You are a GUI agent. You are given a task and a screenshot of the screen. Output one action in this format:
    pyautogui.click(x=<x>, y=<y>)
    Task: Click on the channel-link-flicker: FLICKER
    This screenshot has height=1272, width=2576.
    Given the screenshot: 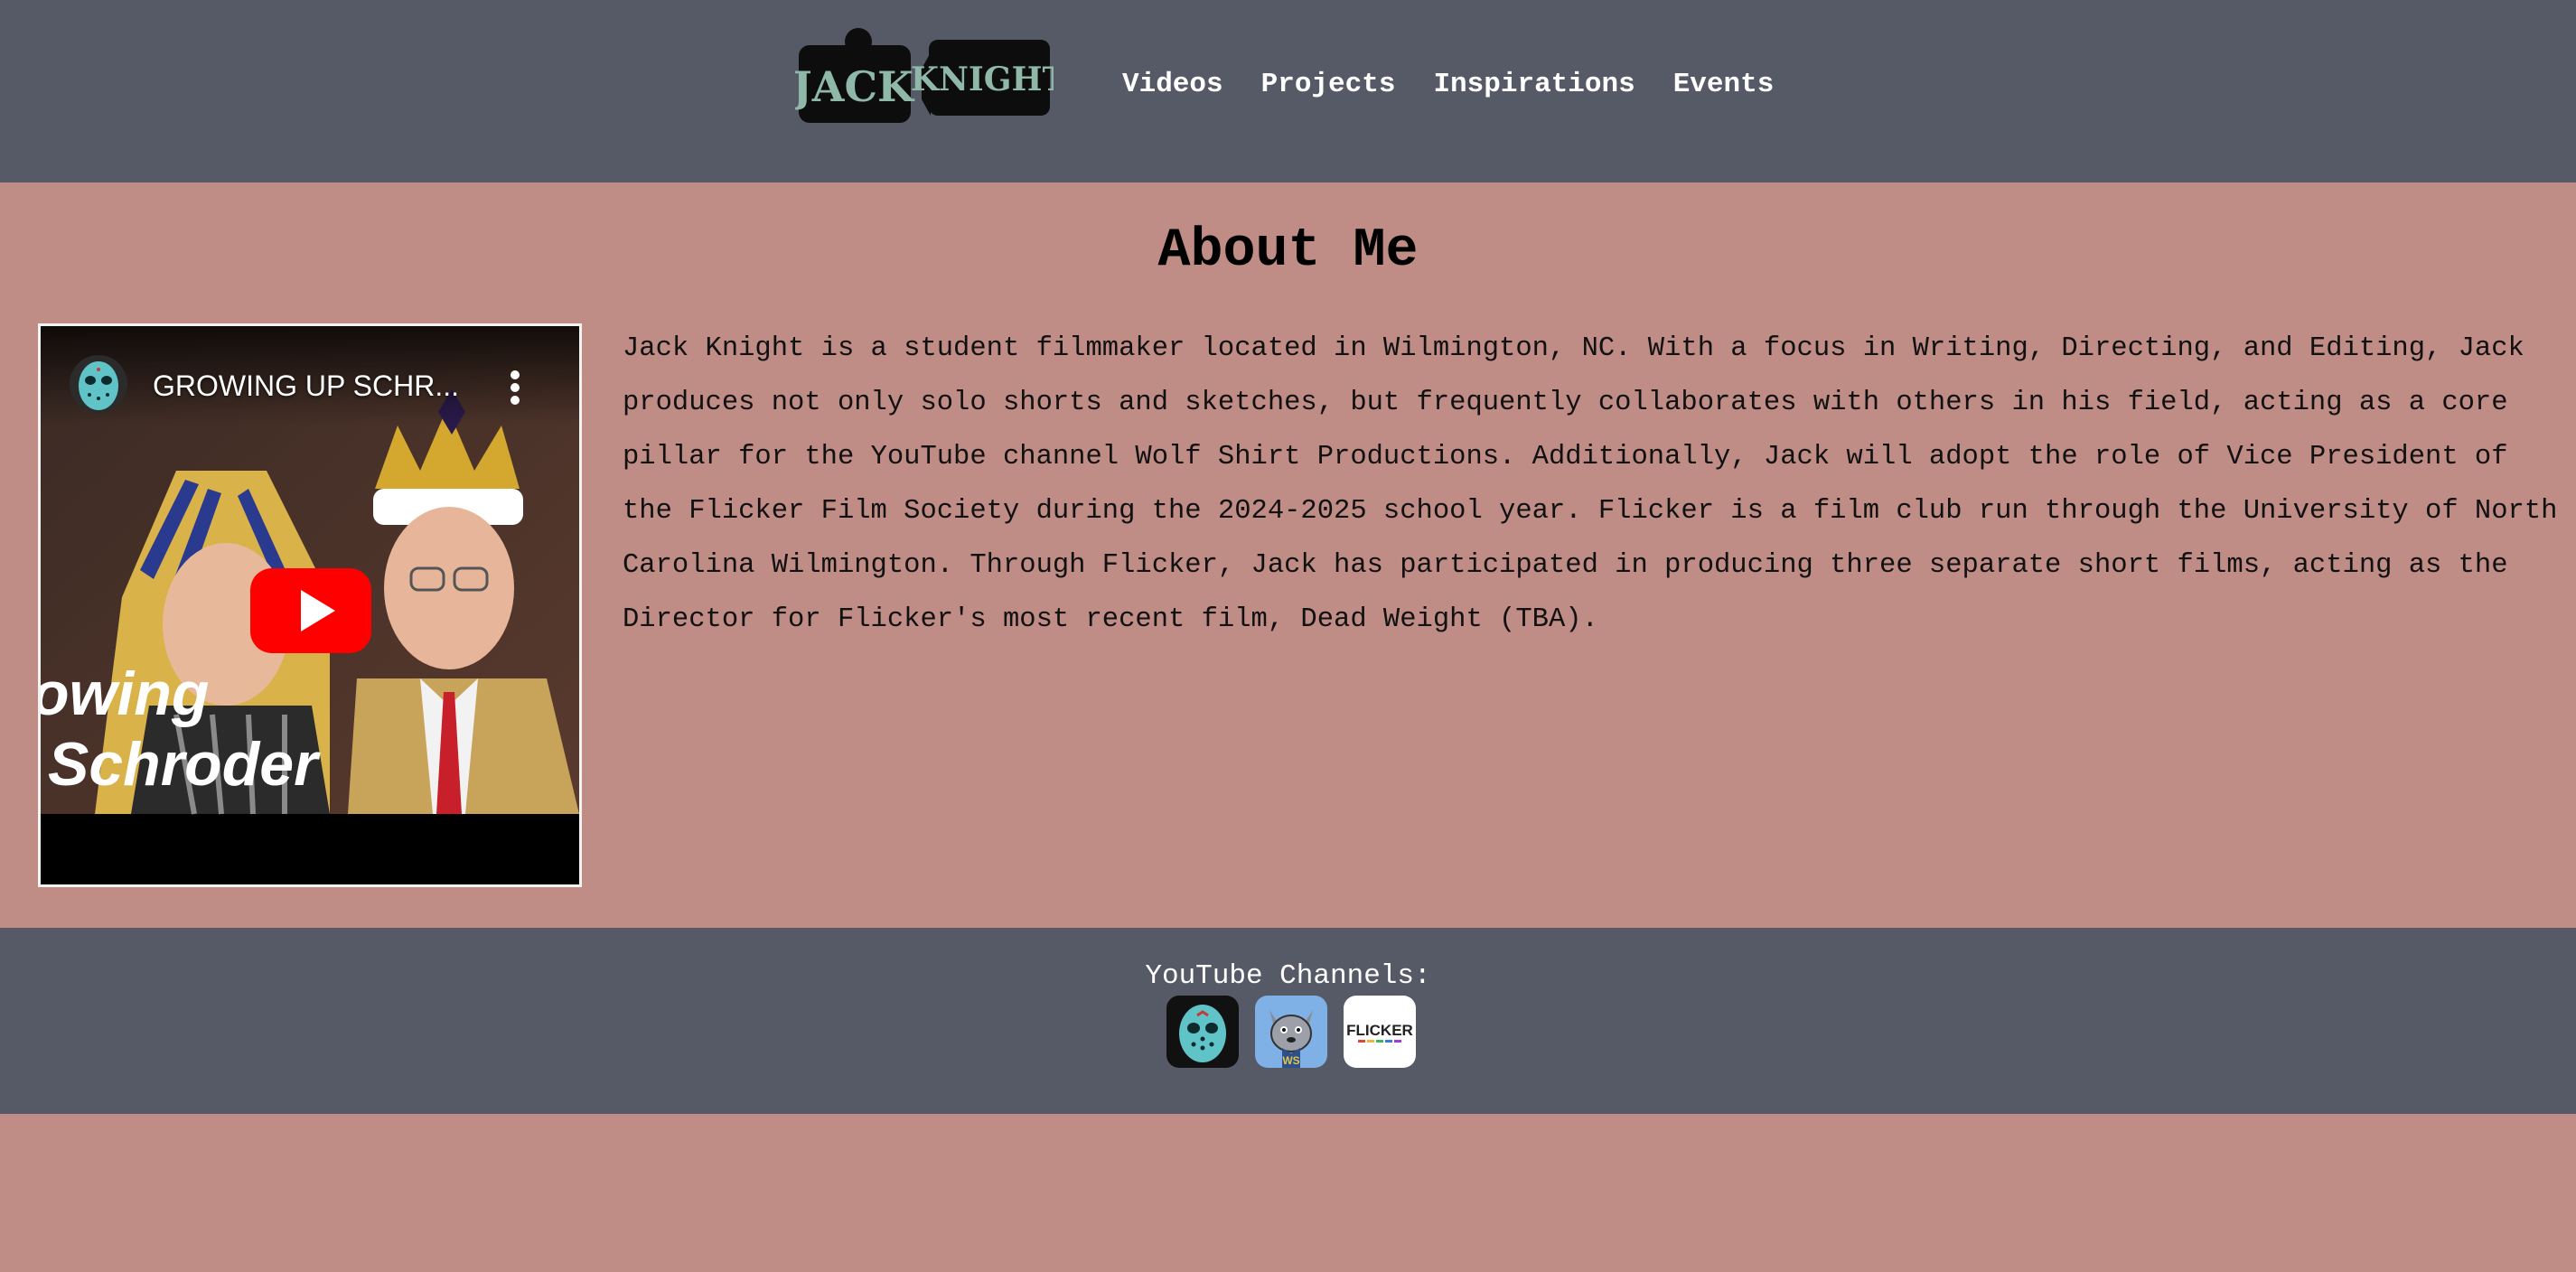 What is the action you would take?
    pyautogui.click(x=1380, y=1032)
    